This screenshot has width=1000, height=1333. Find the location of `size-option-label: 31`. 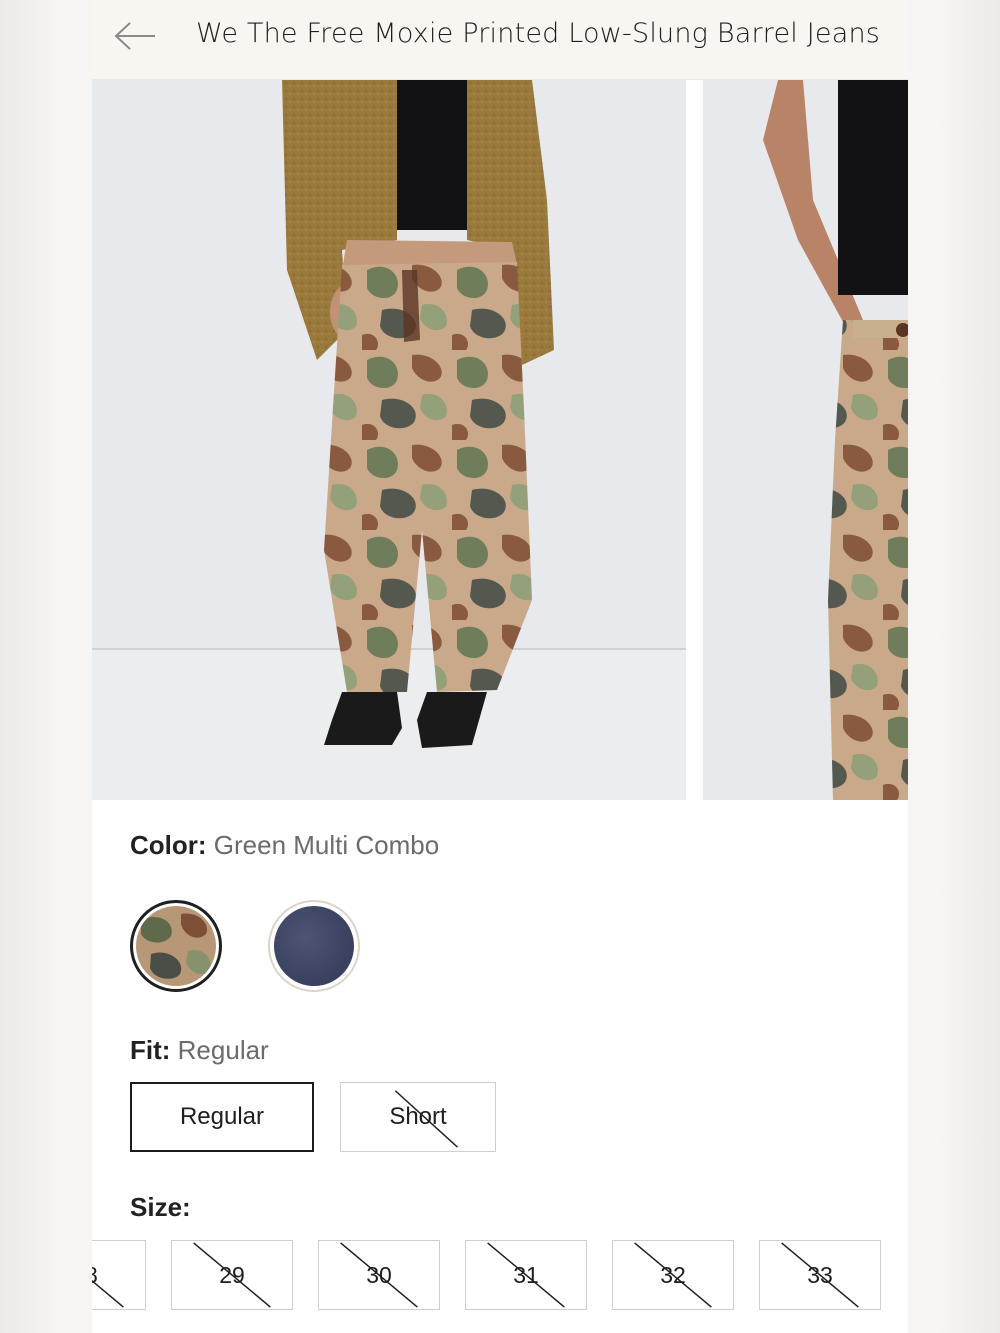

size-option-label: 31 is located at coordinates (526, 1274).